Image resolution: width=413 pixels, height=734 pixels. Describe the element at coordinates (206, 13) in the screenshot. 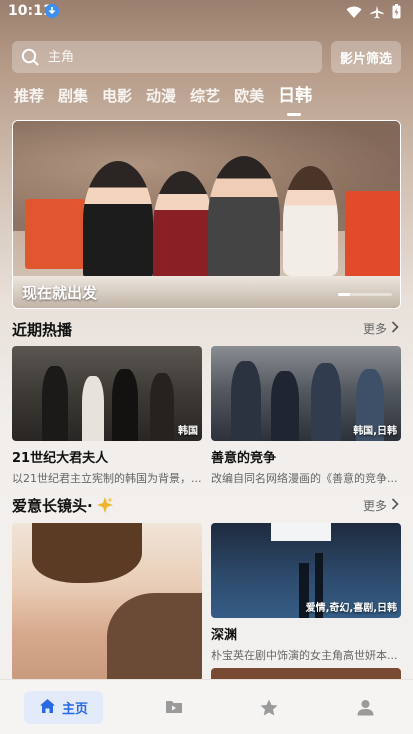

I see `status-bar: 10:11` at that location.